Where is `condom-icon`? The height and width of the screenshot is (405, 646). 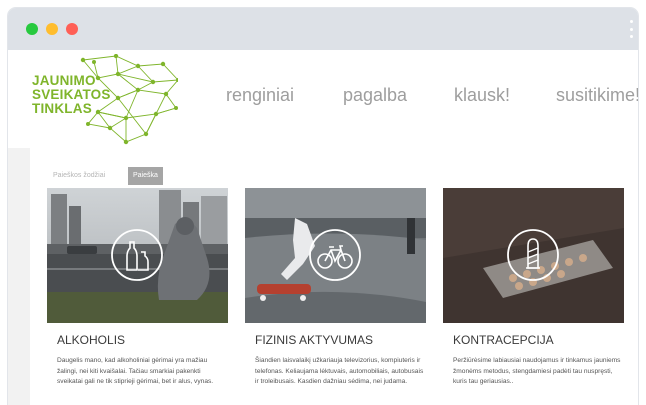
condom-icon is located at coordinates (533, 255).